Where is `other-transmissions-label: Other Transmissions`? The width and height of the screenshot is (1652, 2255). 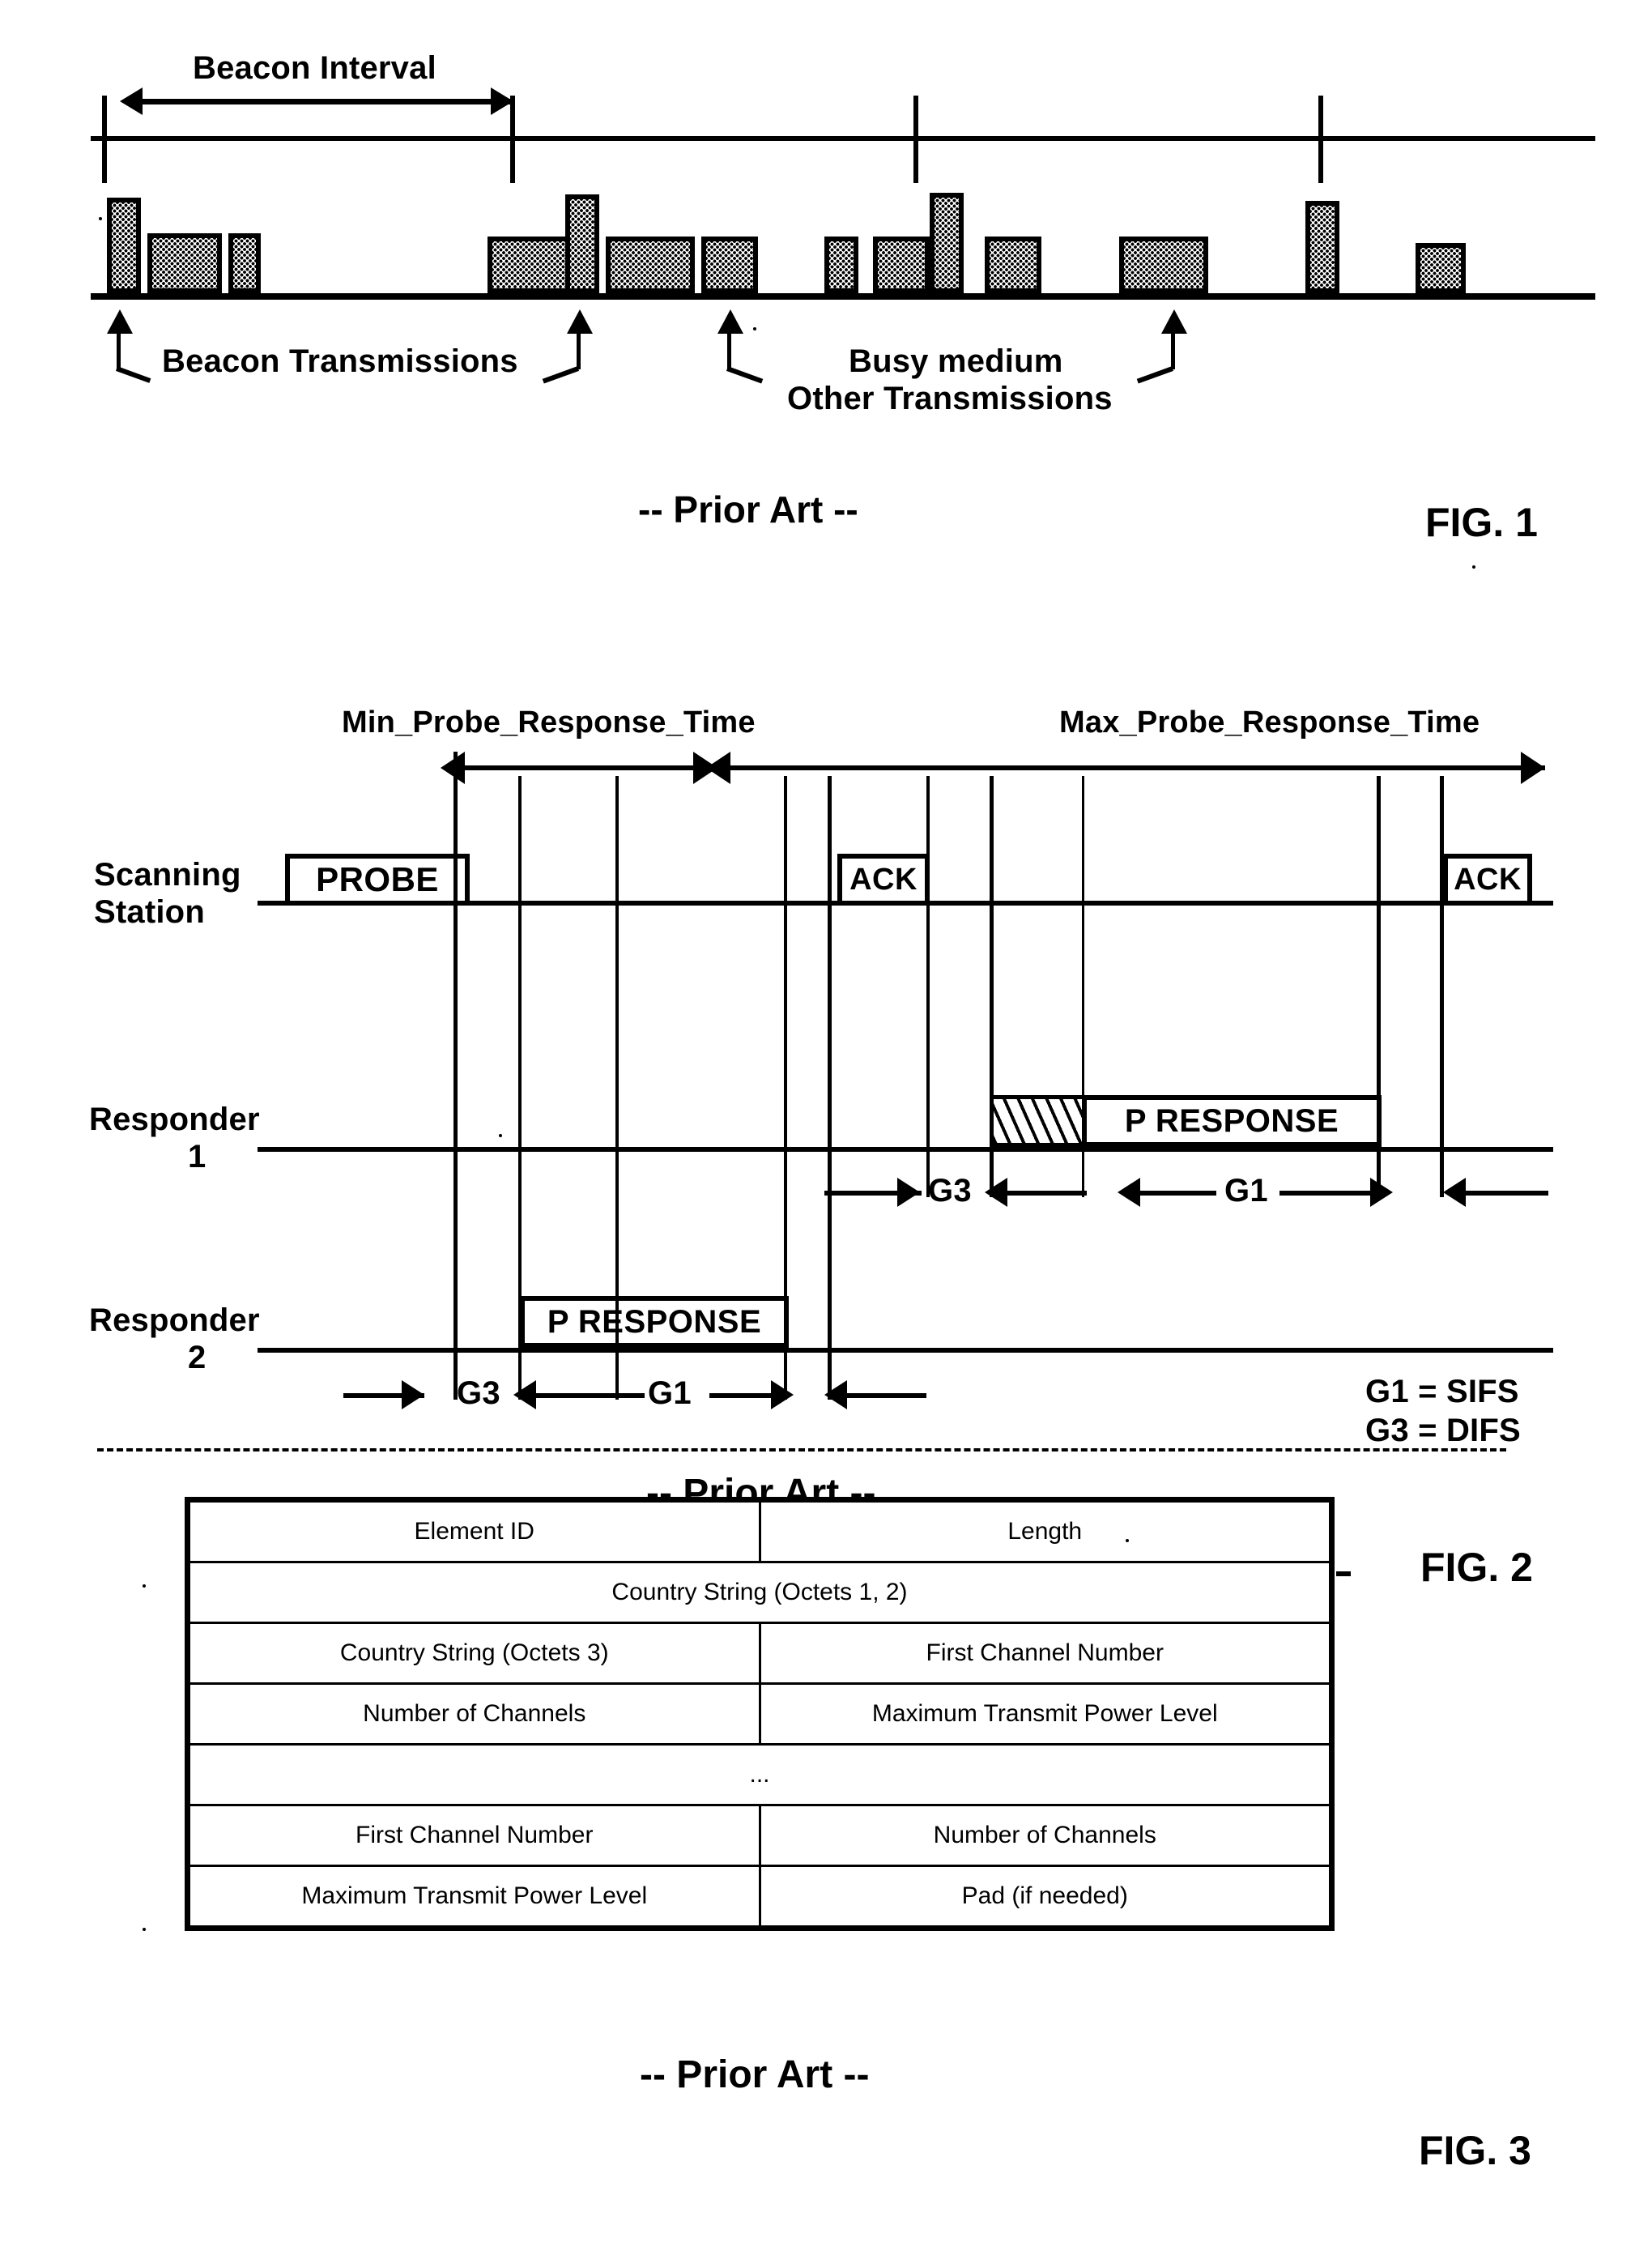
other-transmissions-label: Other Transmissions is located at coordinates (950, 398).